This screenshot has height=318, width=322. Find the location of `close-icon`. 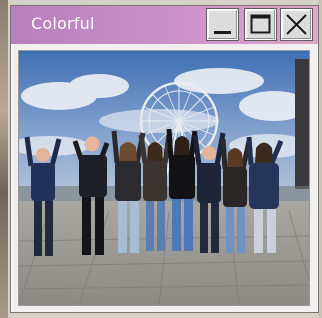

close-icon is located at coordinates (296, 24).